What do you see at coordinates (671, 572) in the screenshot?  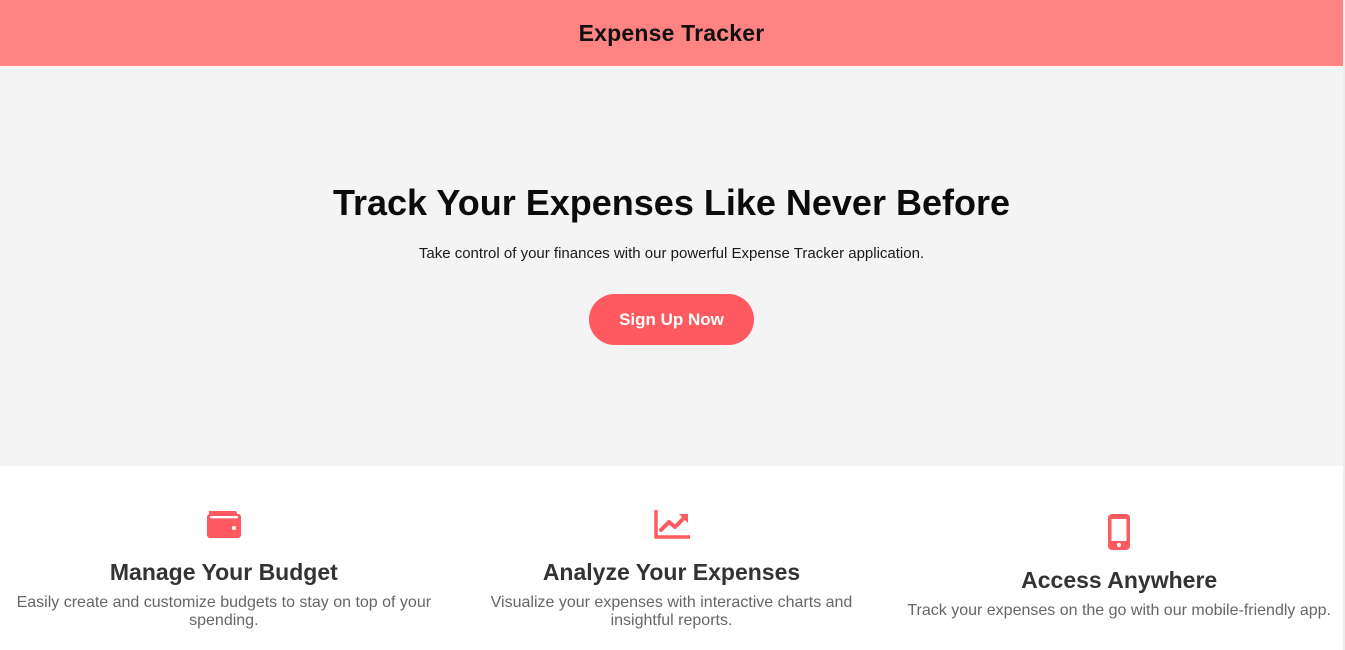 I see `feature-title: Analyze Your Expenses` at bounding box center [671, 572].